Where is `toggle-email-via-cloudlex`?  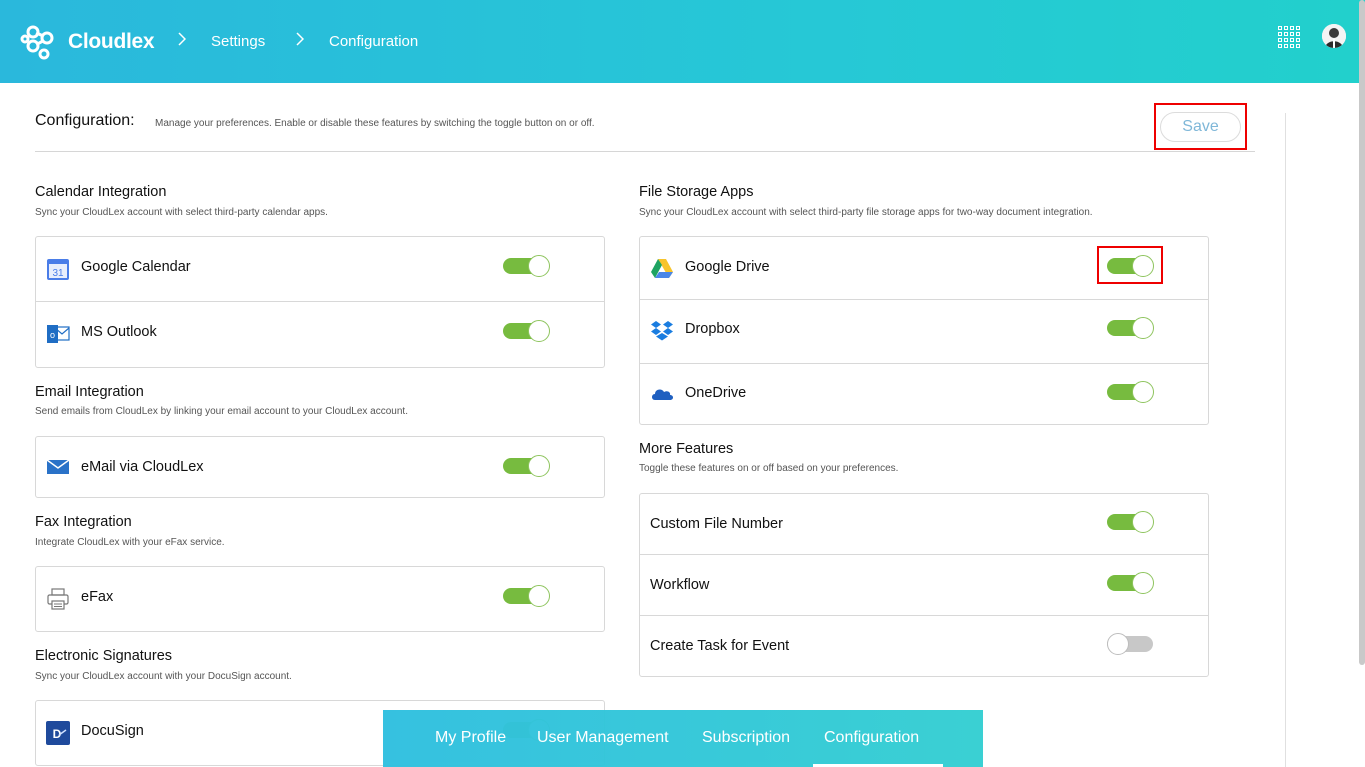
toggle-email-via-cloudlex is located at coordinates (526, 466).